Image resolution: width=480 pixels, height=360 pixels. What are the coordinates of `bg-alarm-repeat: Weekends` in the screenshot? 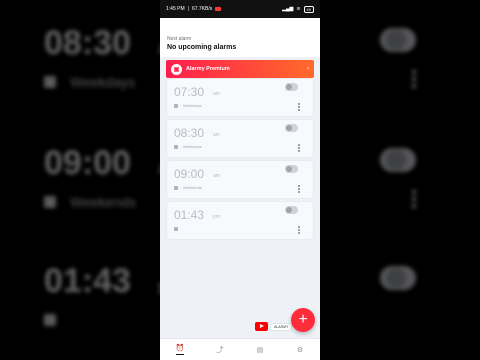 It's located at (103, 202).